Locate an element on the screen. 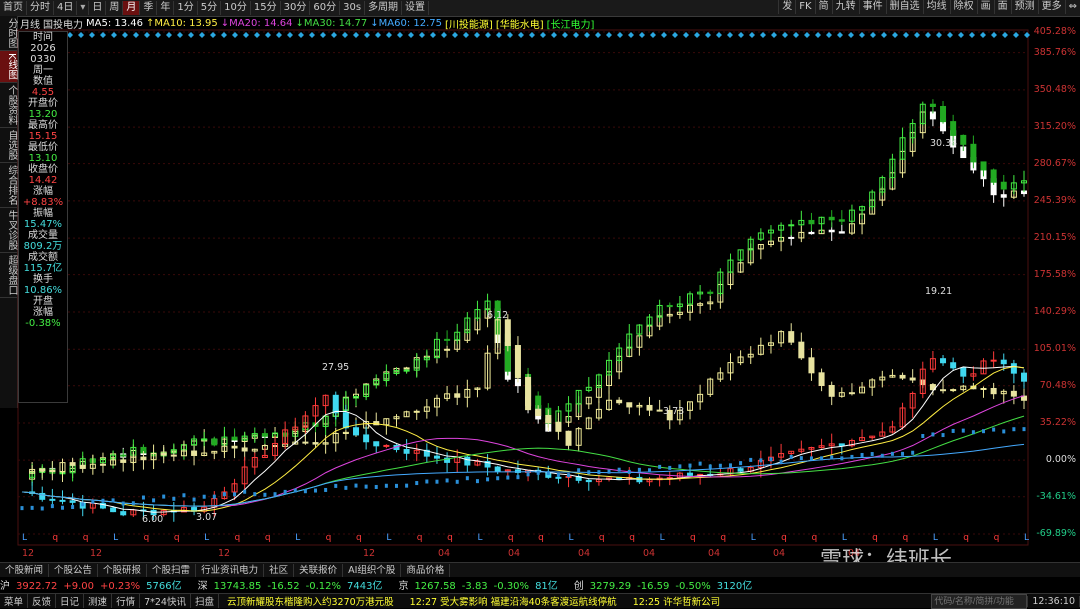 Image resolution: width=1080 pixels, height=609 pixels. price-annotation-1: 3.07 is located at coordinates (206, 517).